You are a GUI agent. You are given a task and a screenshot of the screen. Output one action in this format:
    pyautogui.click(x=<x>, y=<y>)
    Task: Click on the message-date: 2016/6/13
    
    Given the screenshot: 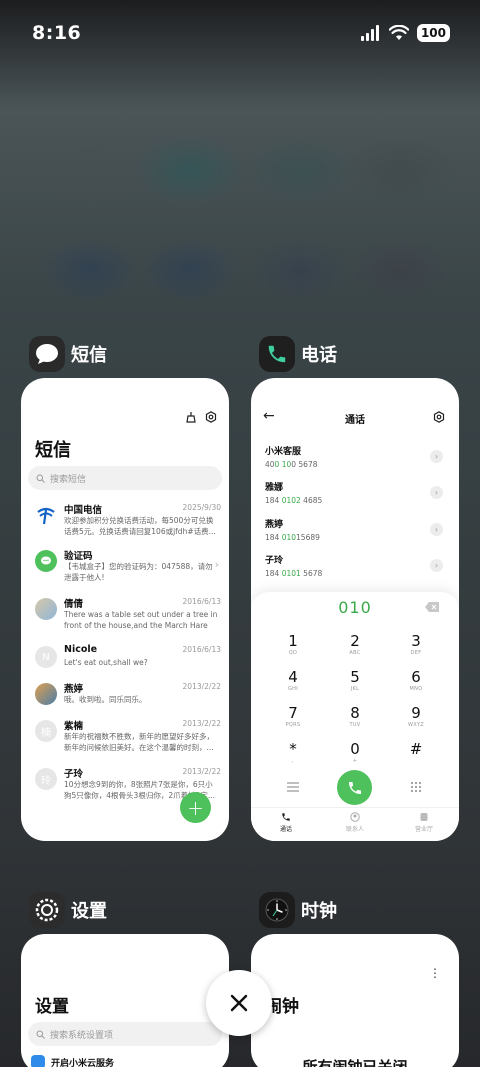 What is the action you would take?
    pyautogui.click(x=201, y=601)
    